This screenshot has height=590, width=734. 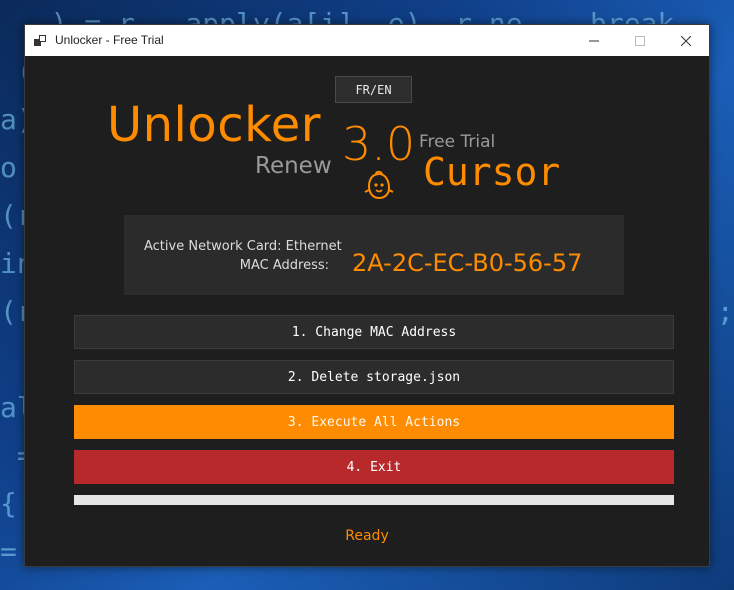 I want to click on close-button, so click(x=686, y=40).